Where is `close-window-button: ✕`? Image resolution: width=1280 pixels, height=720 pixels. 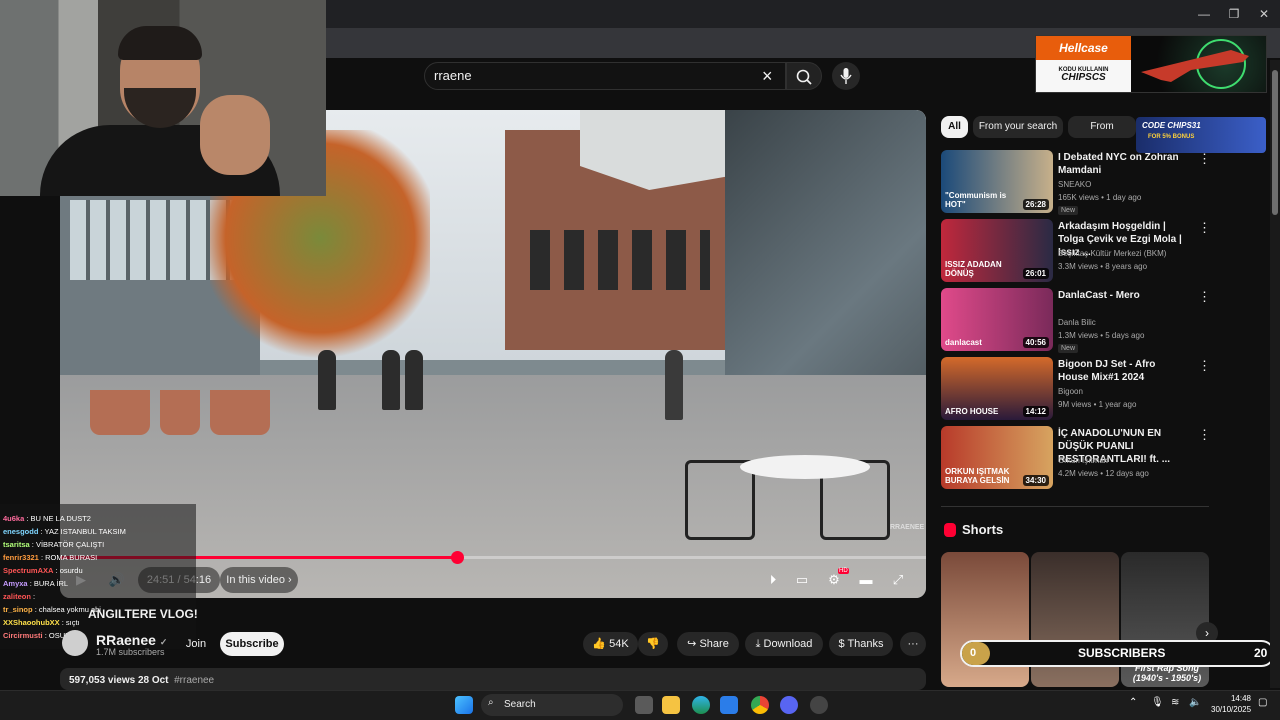
close-window-button: ✕ is located at coordinates (1264, 14).